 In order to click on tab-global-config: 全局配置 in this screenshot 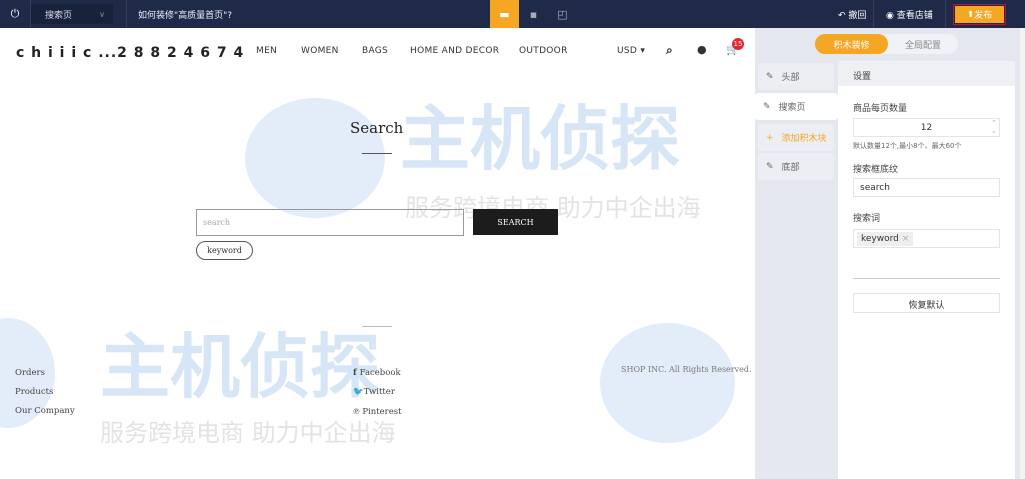, I will do `click(923, 44)`.